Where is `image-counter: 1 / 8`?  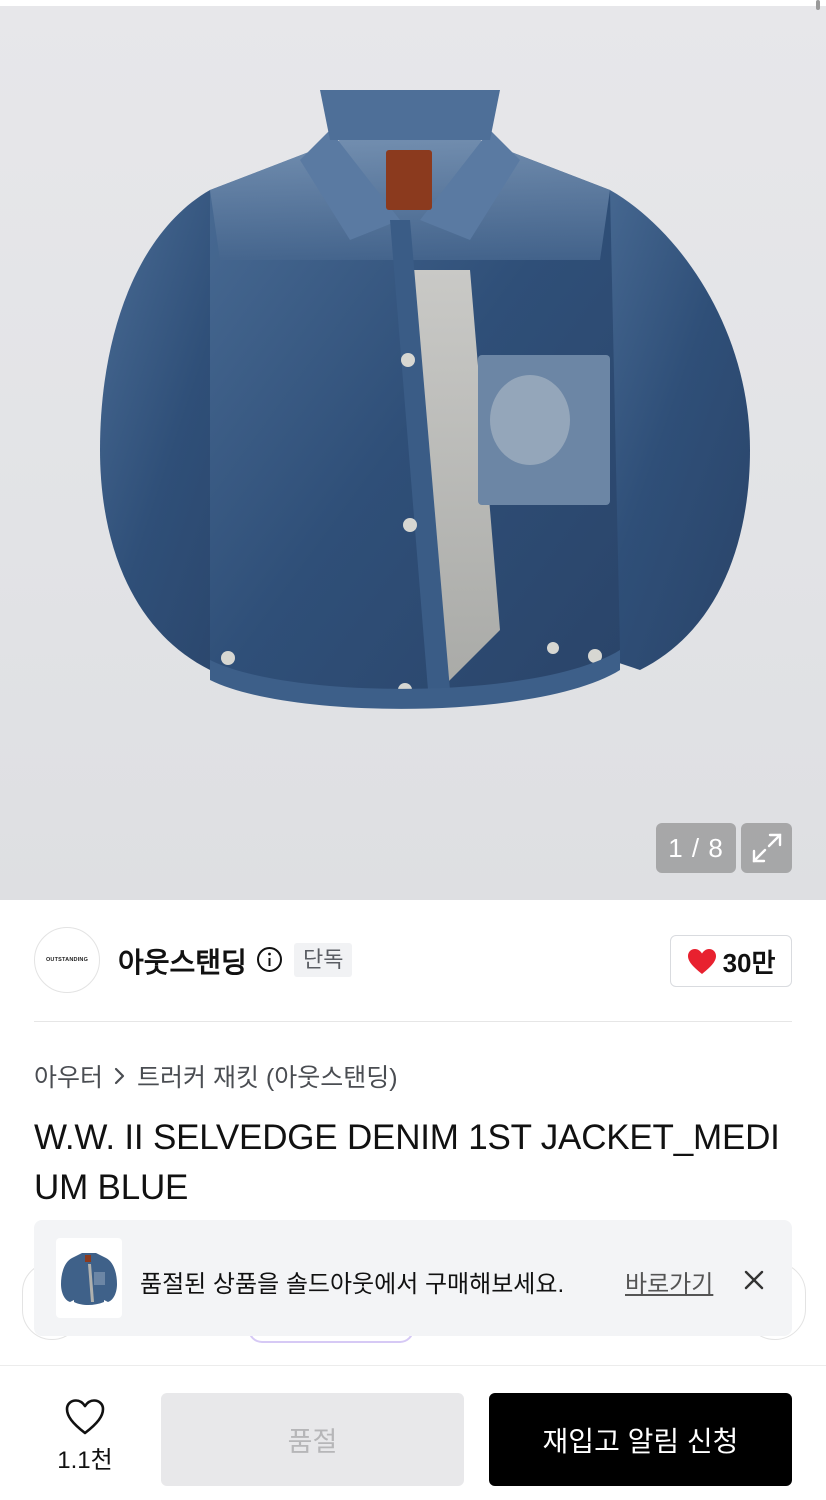 image-counter: 1 / 8 is located at coordinates (696, 848).